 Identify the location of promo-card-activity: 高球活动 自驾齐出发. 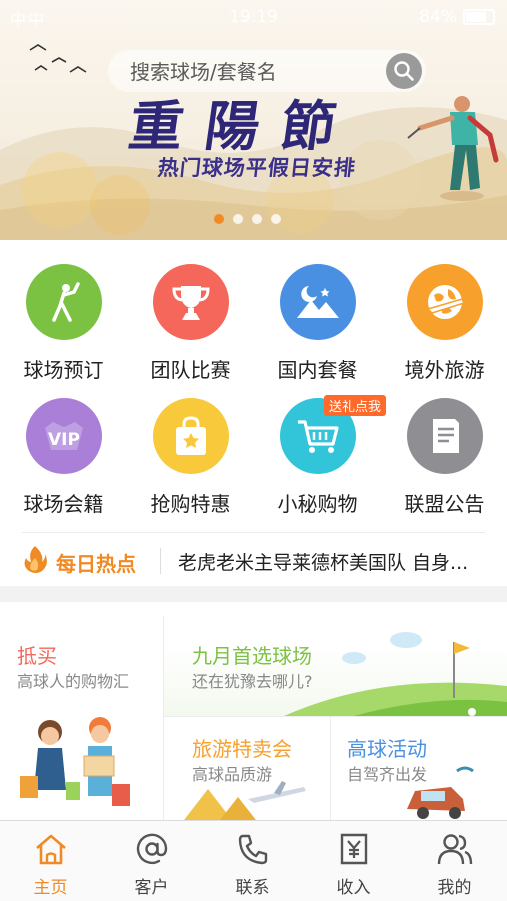
(419, 768).